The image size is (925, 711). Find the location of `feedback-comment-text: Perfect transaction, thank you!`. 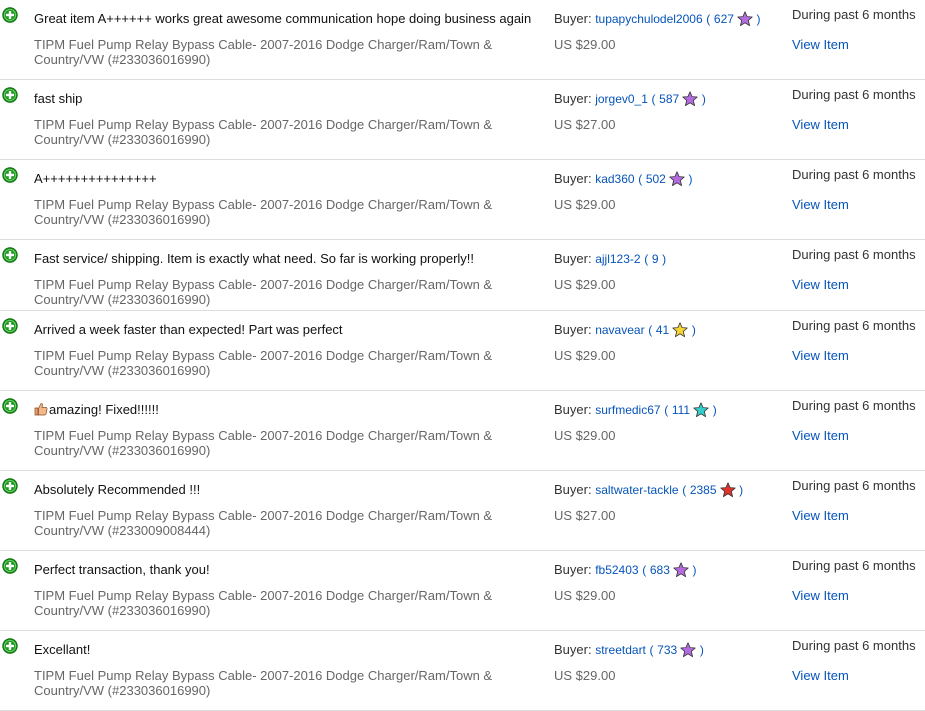

feedback-comment-text: Perfect transaction, thank you! is located at coordinates (122, 569).